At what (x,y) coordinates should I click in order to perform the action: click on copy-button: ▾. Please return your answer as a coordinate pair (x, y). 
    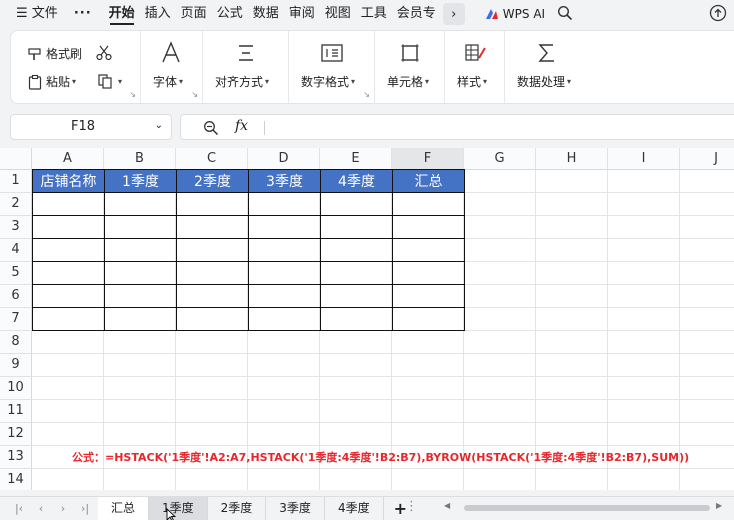
    Looking at the image, I should click on (109, 81).